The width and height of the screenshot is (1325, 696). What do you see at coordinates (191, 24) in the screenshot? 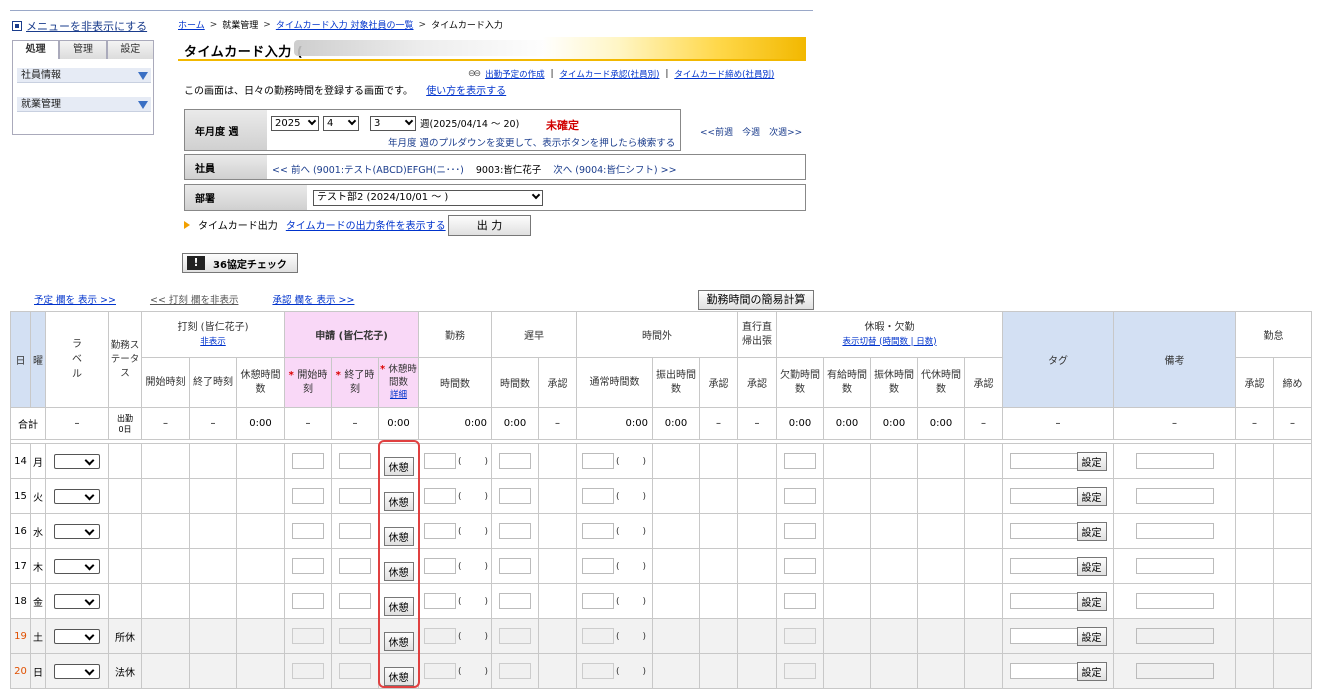
I see `breadcrumb-home: ホーム` at bounding box center [191, 24].